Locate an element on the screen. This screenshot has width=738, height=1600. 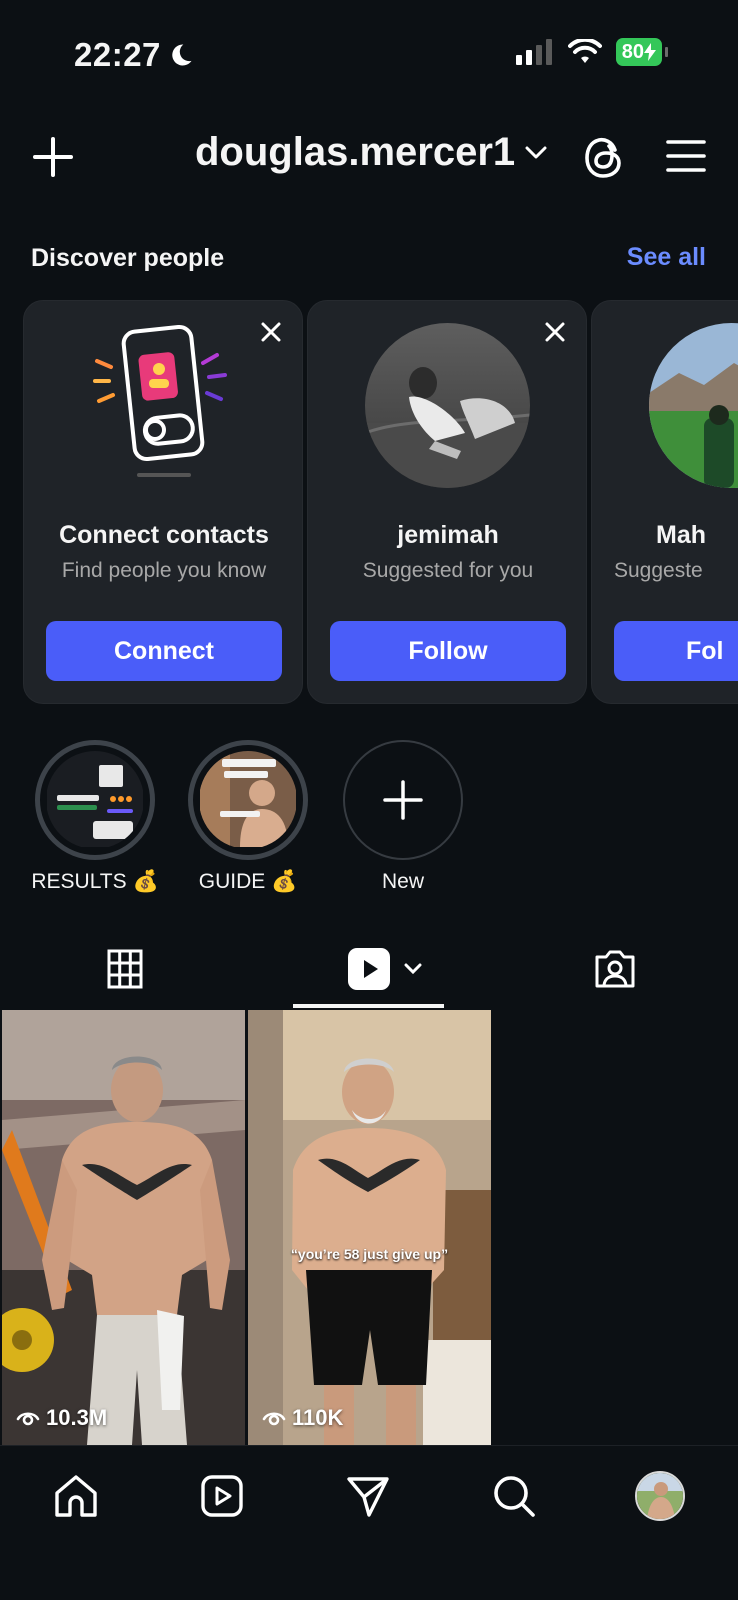
home-icon is located at coordinates (76, 1496).